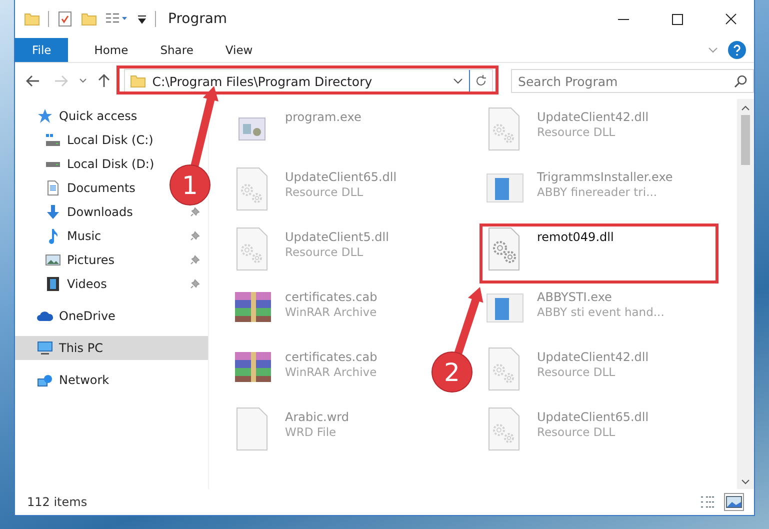 The image size is (769, 529). What do you see at coordinates (53, 212) in the screenshot?
I see `downloads-icon` at bounding box center [53, 212].